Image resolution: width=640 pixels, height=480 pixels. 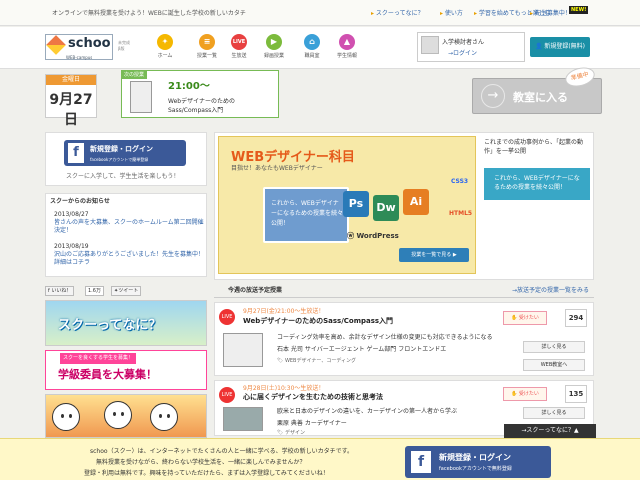 I want to click on logo-mark-icon, so click(x=56, y=45).